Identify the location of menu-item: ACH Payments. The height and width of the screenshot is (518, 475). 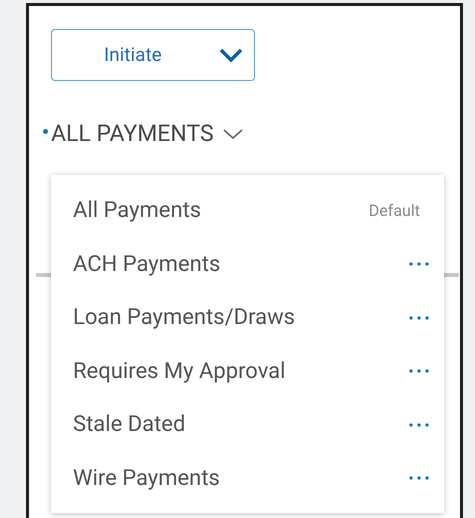
(247, 264).